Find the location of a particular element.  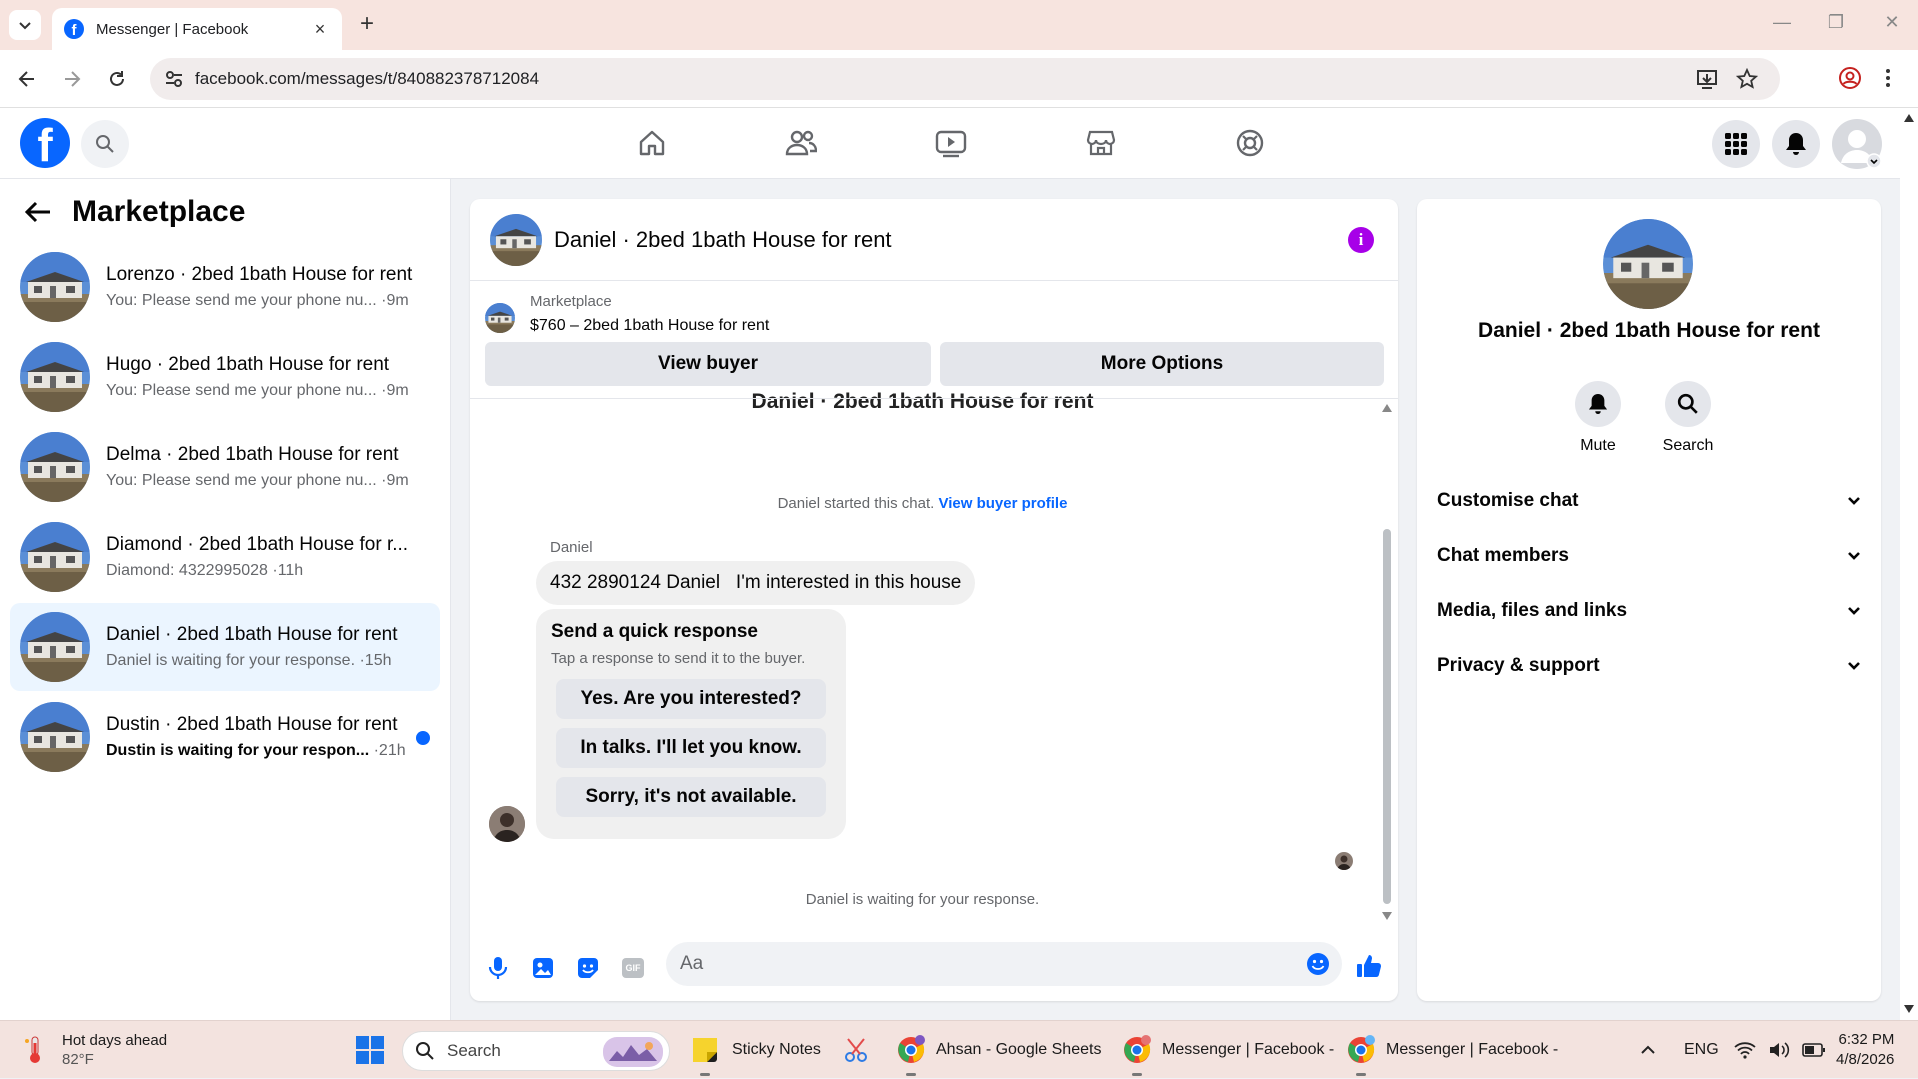

site-info-icon is located at coordinates (174, 79).